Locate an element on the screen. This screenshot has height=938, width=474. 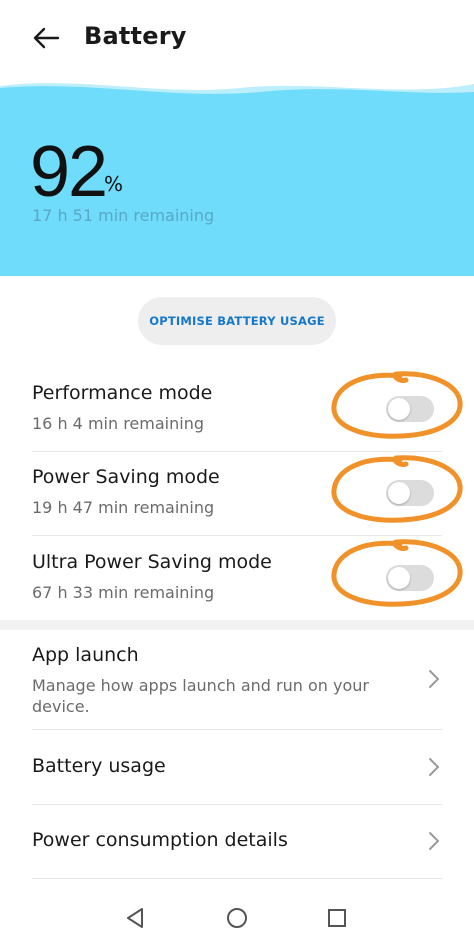
power-saving-mode-toggle is located at coordinates (410, 493).